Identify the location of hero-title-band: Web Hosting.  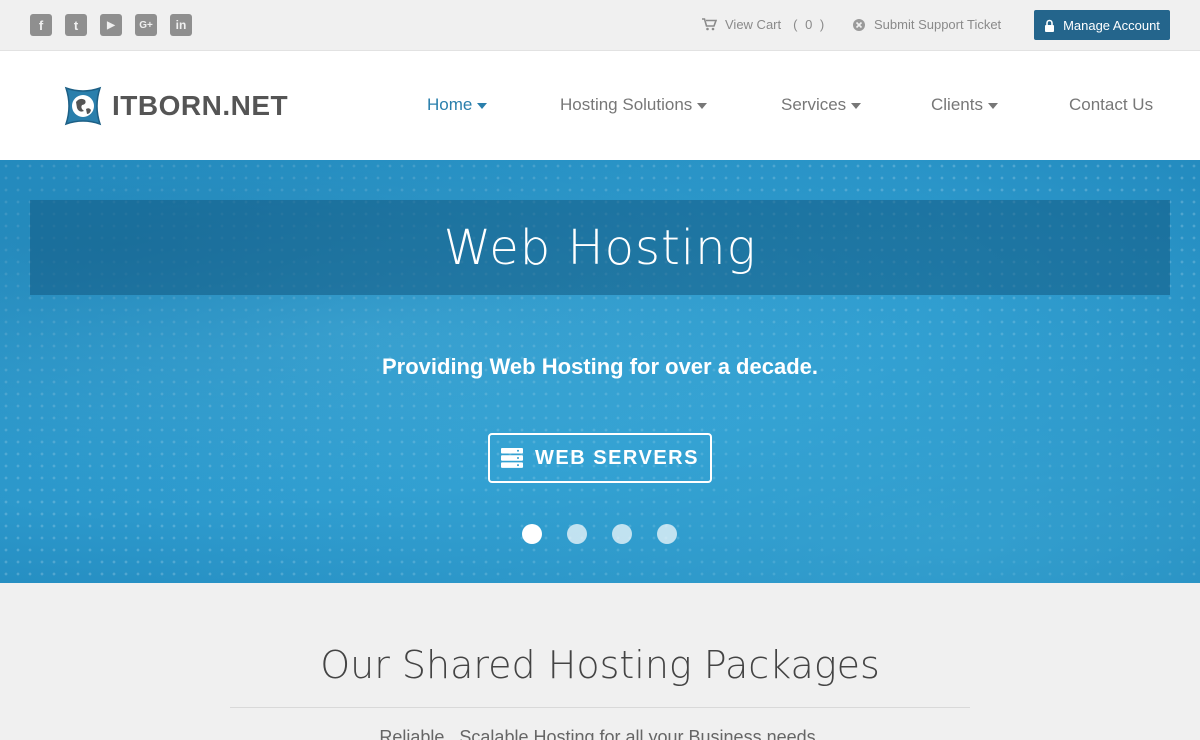
(600, 247).